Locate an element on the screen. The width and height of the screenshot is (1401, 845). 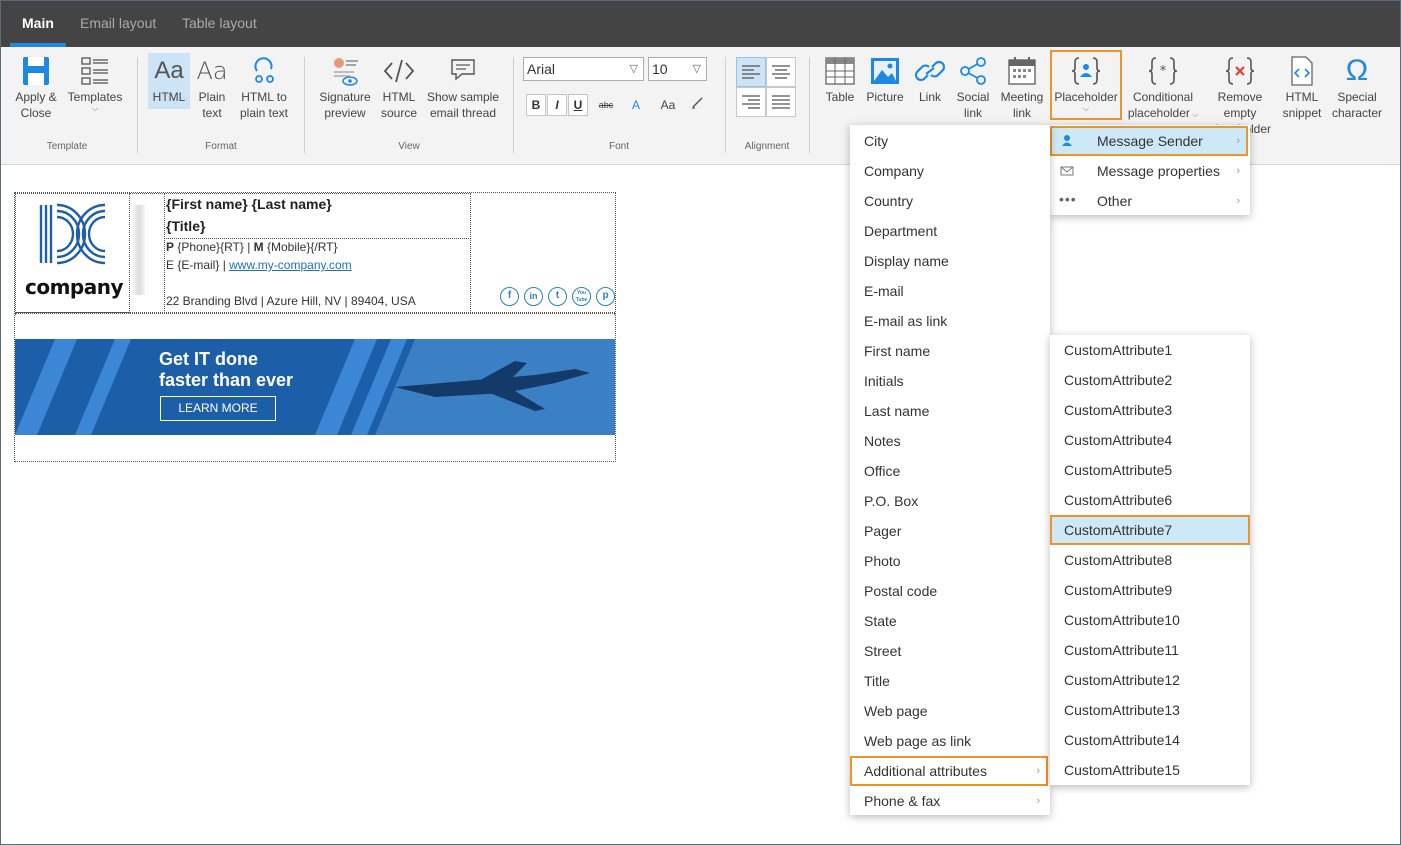
menu-item-customattribute4: CustomAttribute4 is located at coordinates (1150, 440).